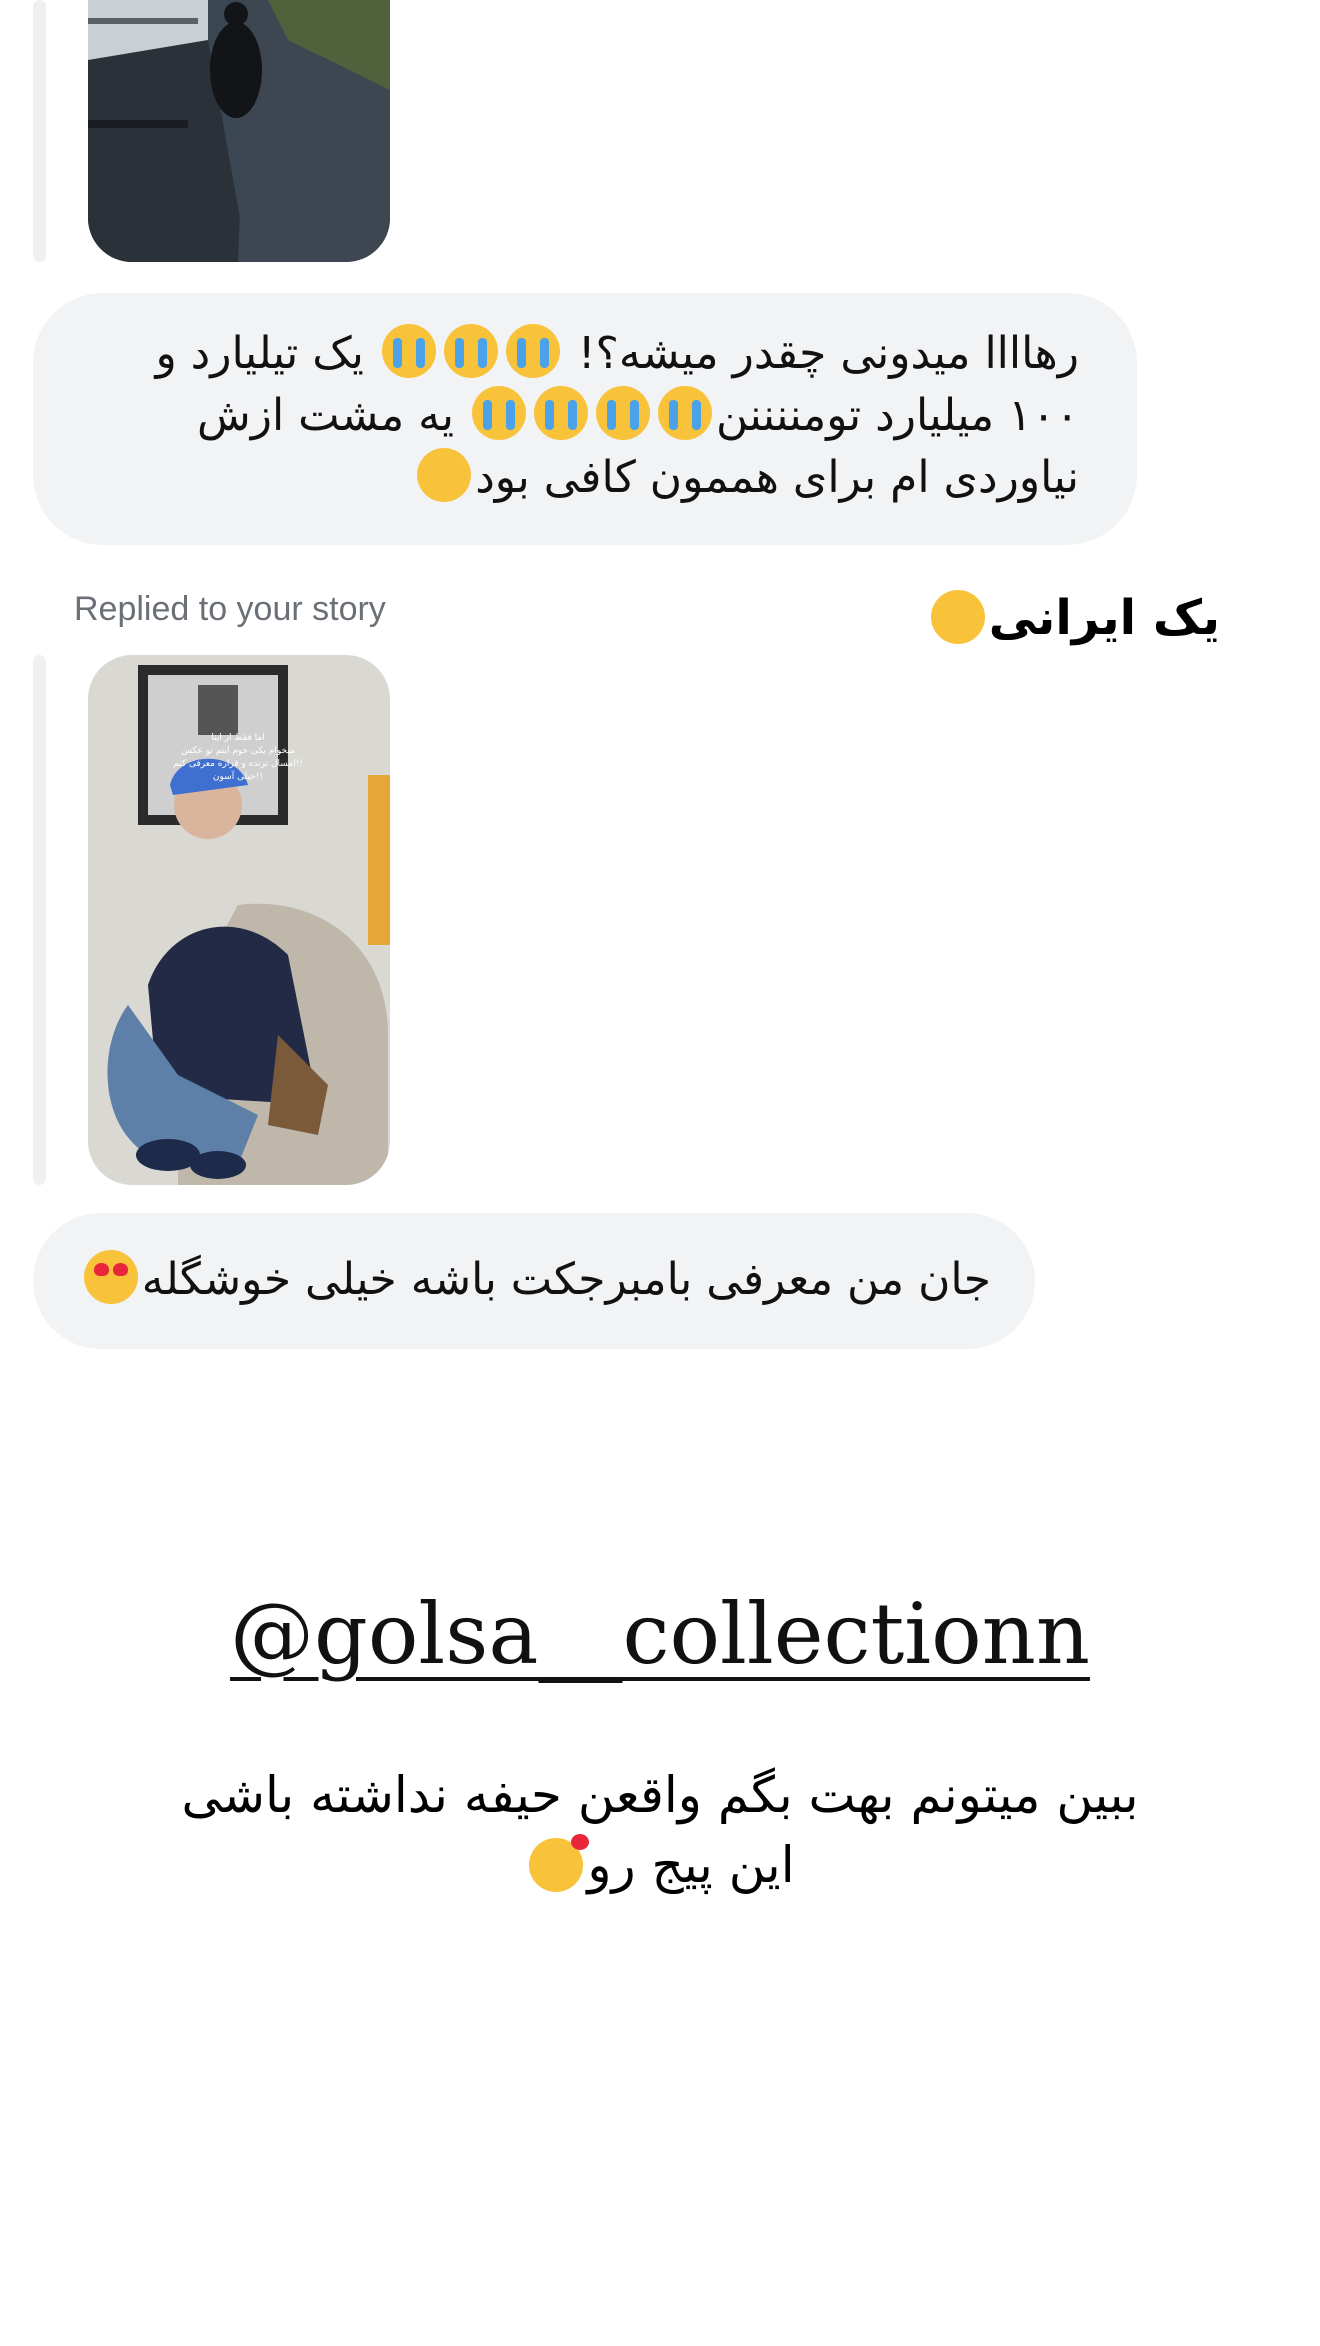 Image resolution: width=1320 pixels, height=2346 pixels. Describe the element at coordinates (110, 1277) in the screenshot. I see `smiling-face-with-heart-eyes-icon` at that location.